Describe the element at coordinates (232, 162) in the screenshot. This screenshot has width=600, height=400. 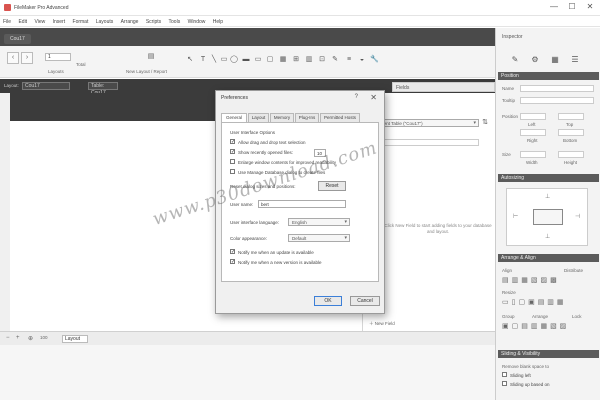
I see `enlarge-checkbox` at that location.